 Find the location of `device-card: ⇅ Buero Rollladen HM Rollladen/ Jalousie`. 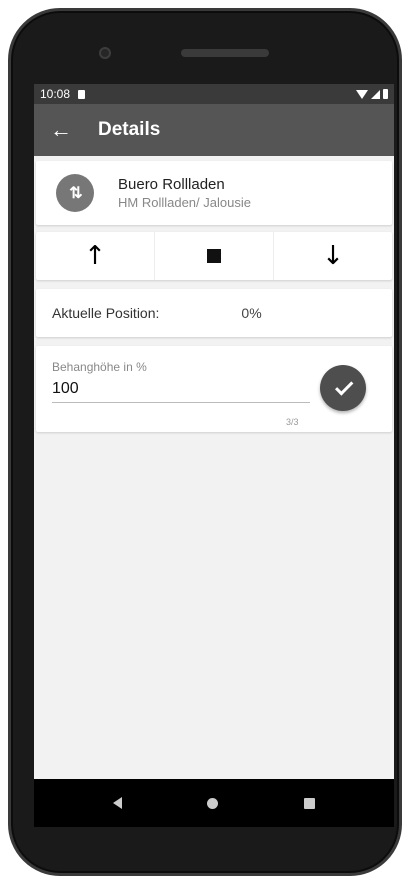

device-card: ⇅ Buero Rollladen HM Rollladen/ Jalousie is located at coordinates (214, 193).